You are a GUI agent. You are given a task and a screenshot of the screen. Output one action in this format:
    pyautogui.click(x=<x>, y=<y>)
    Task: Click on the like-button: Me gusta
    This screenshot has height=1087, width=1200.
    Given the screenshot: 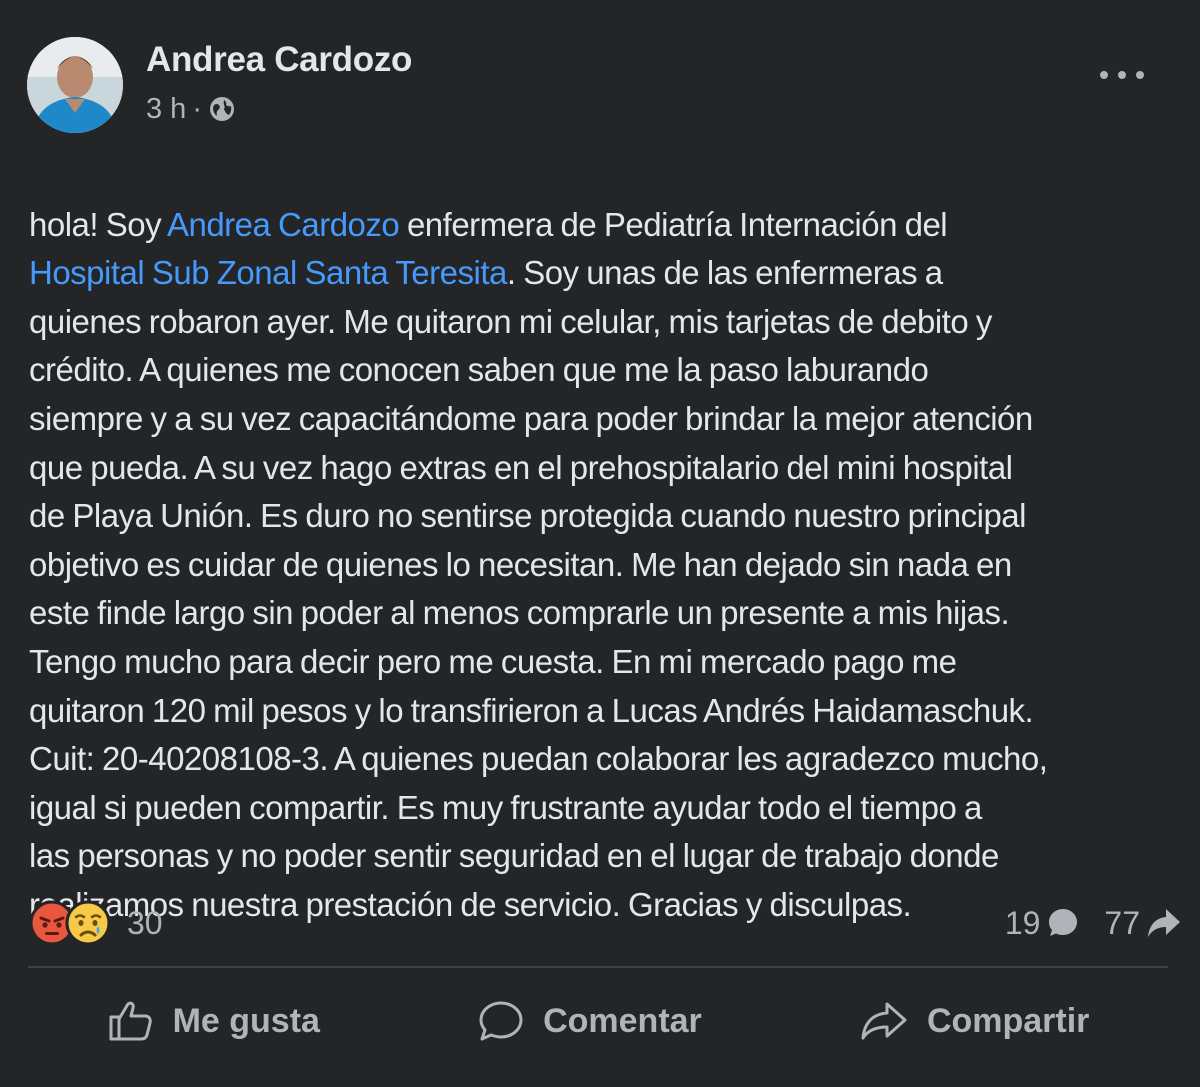 What is the action you would take?
    pyautogui.click(x=213, y=1021)
    